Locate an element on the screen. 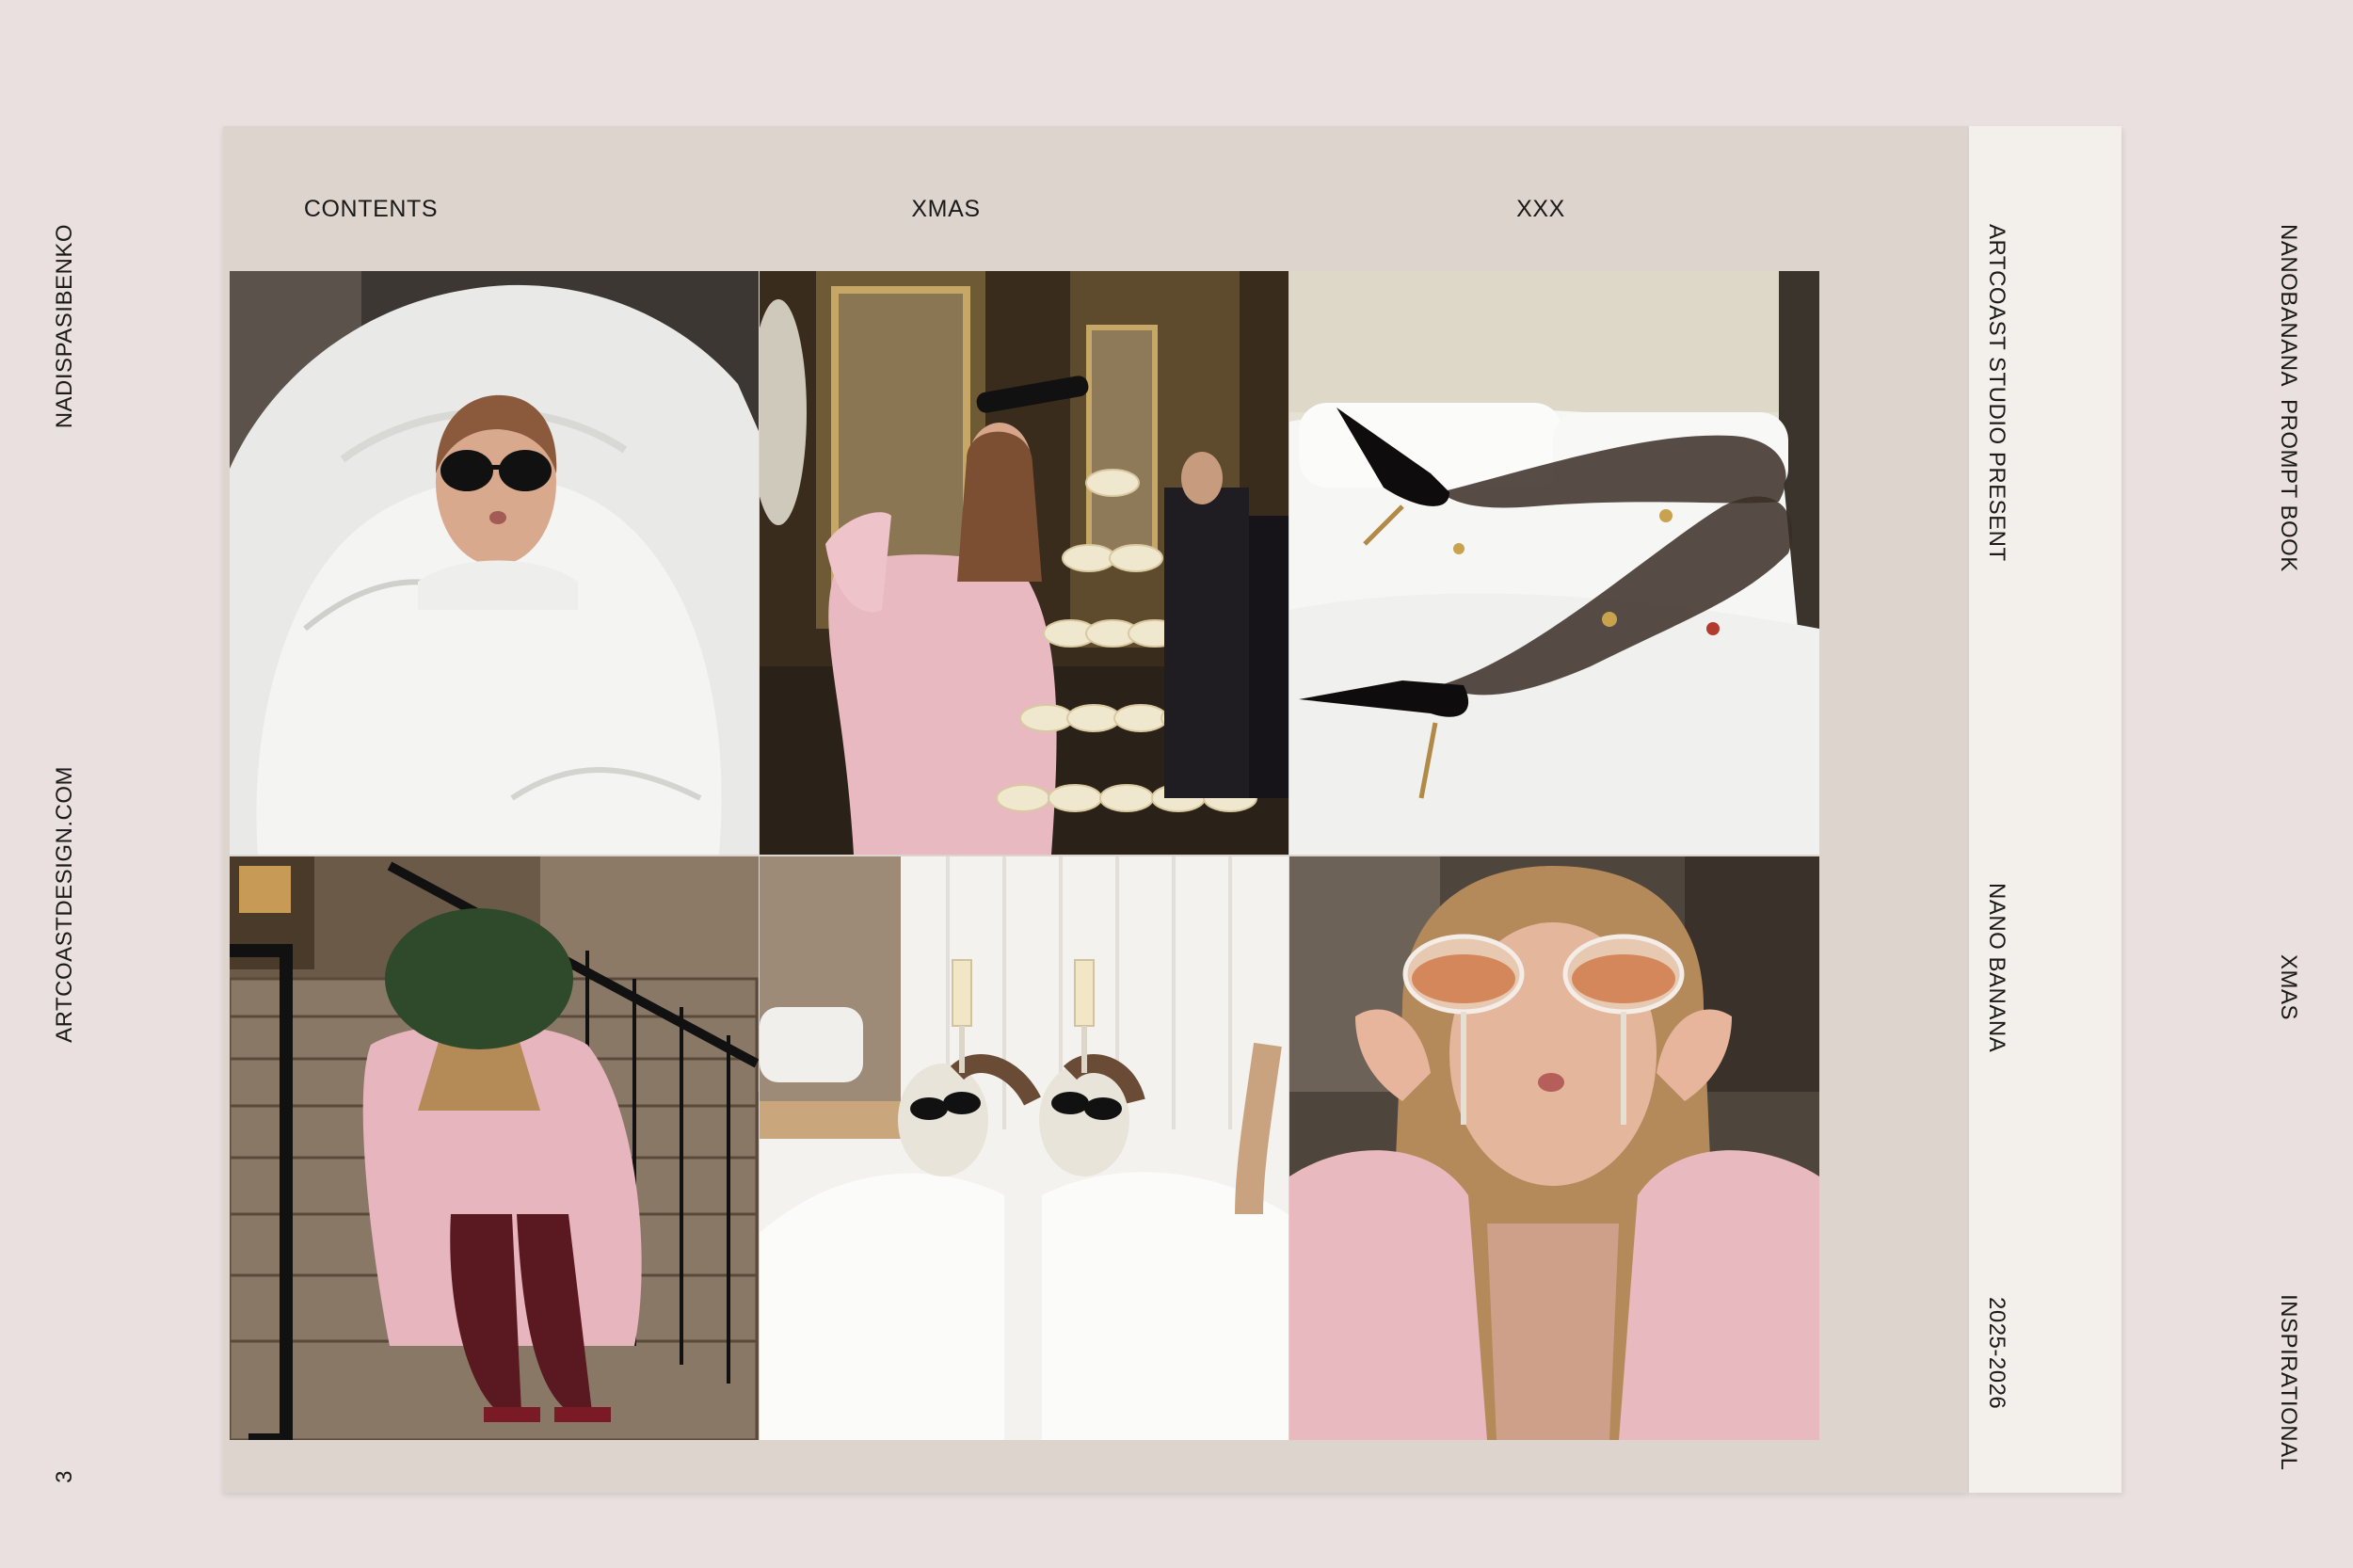 This screenshot has width=2353, height=1568. nav-xxx: XXX is located at coordinates (1541, 209).